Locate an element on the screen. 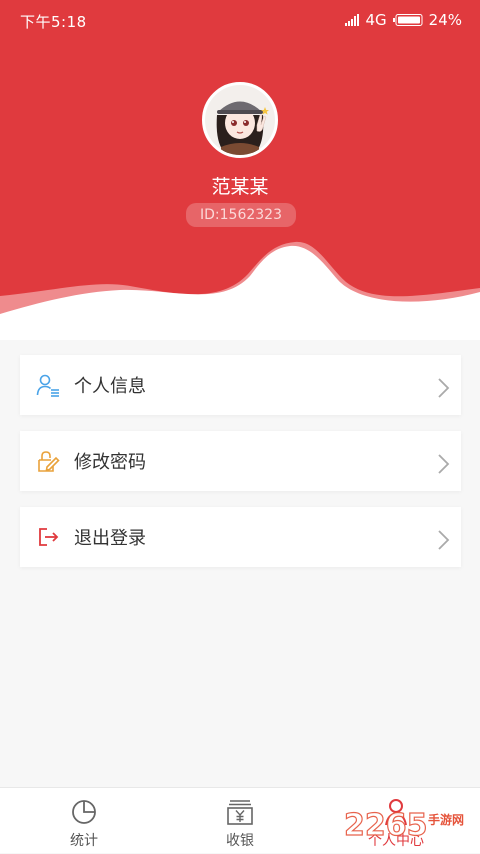 This screenshot has height=854, width=480. nav-label: 收银 is located at coordinates (240, 841).